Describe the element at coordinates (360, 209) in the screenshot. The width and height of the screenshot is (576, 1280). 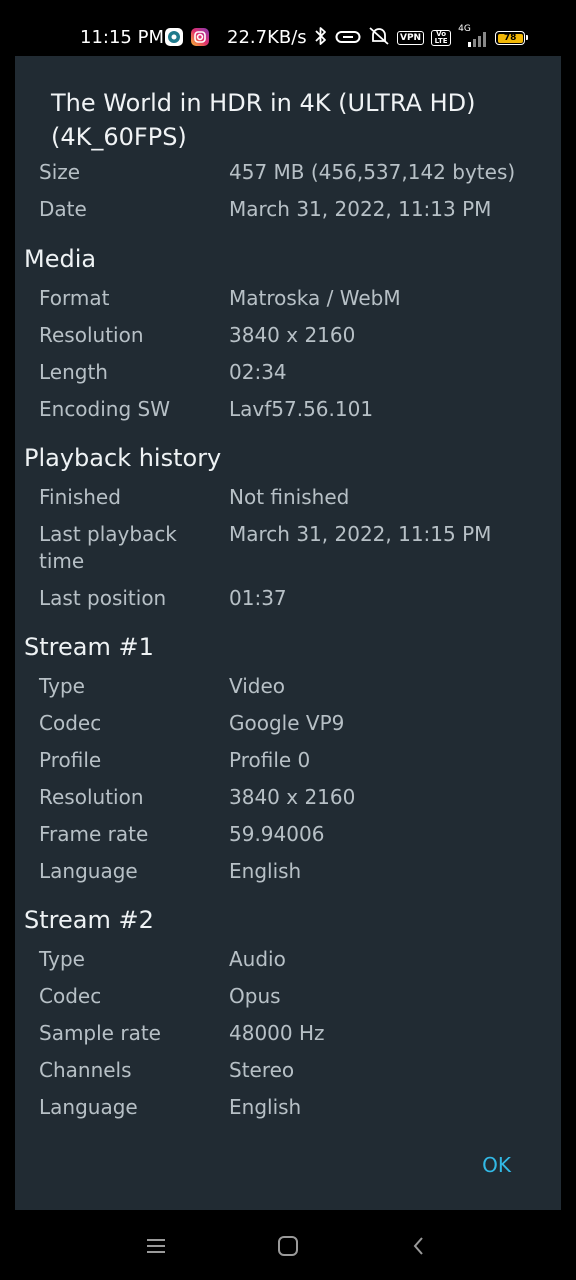
I see `row-value: March 31, 2022, 11:13 PM` at that location.